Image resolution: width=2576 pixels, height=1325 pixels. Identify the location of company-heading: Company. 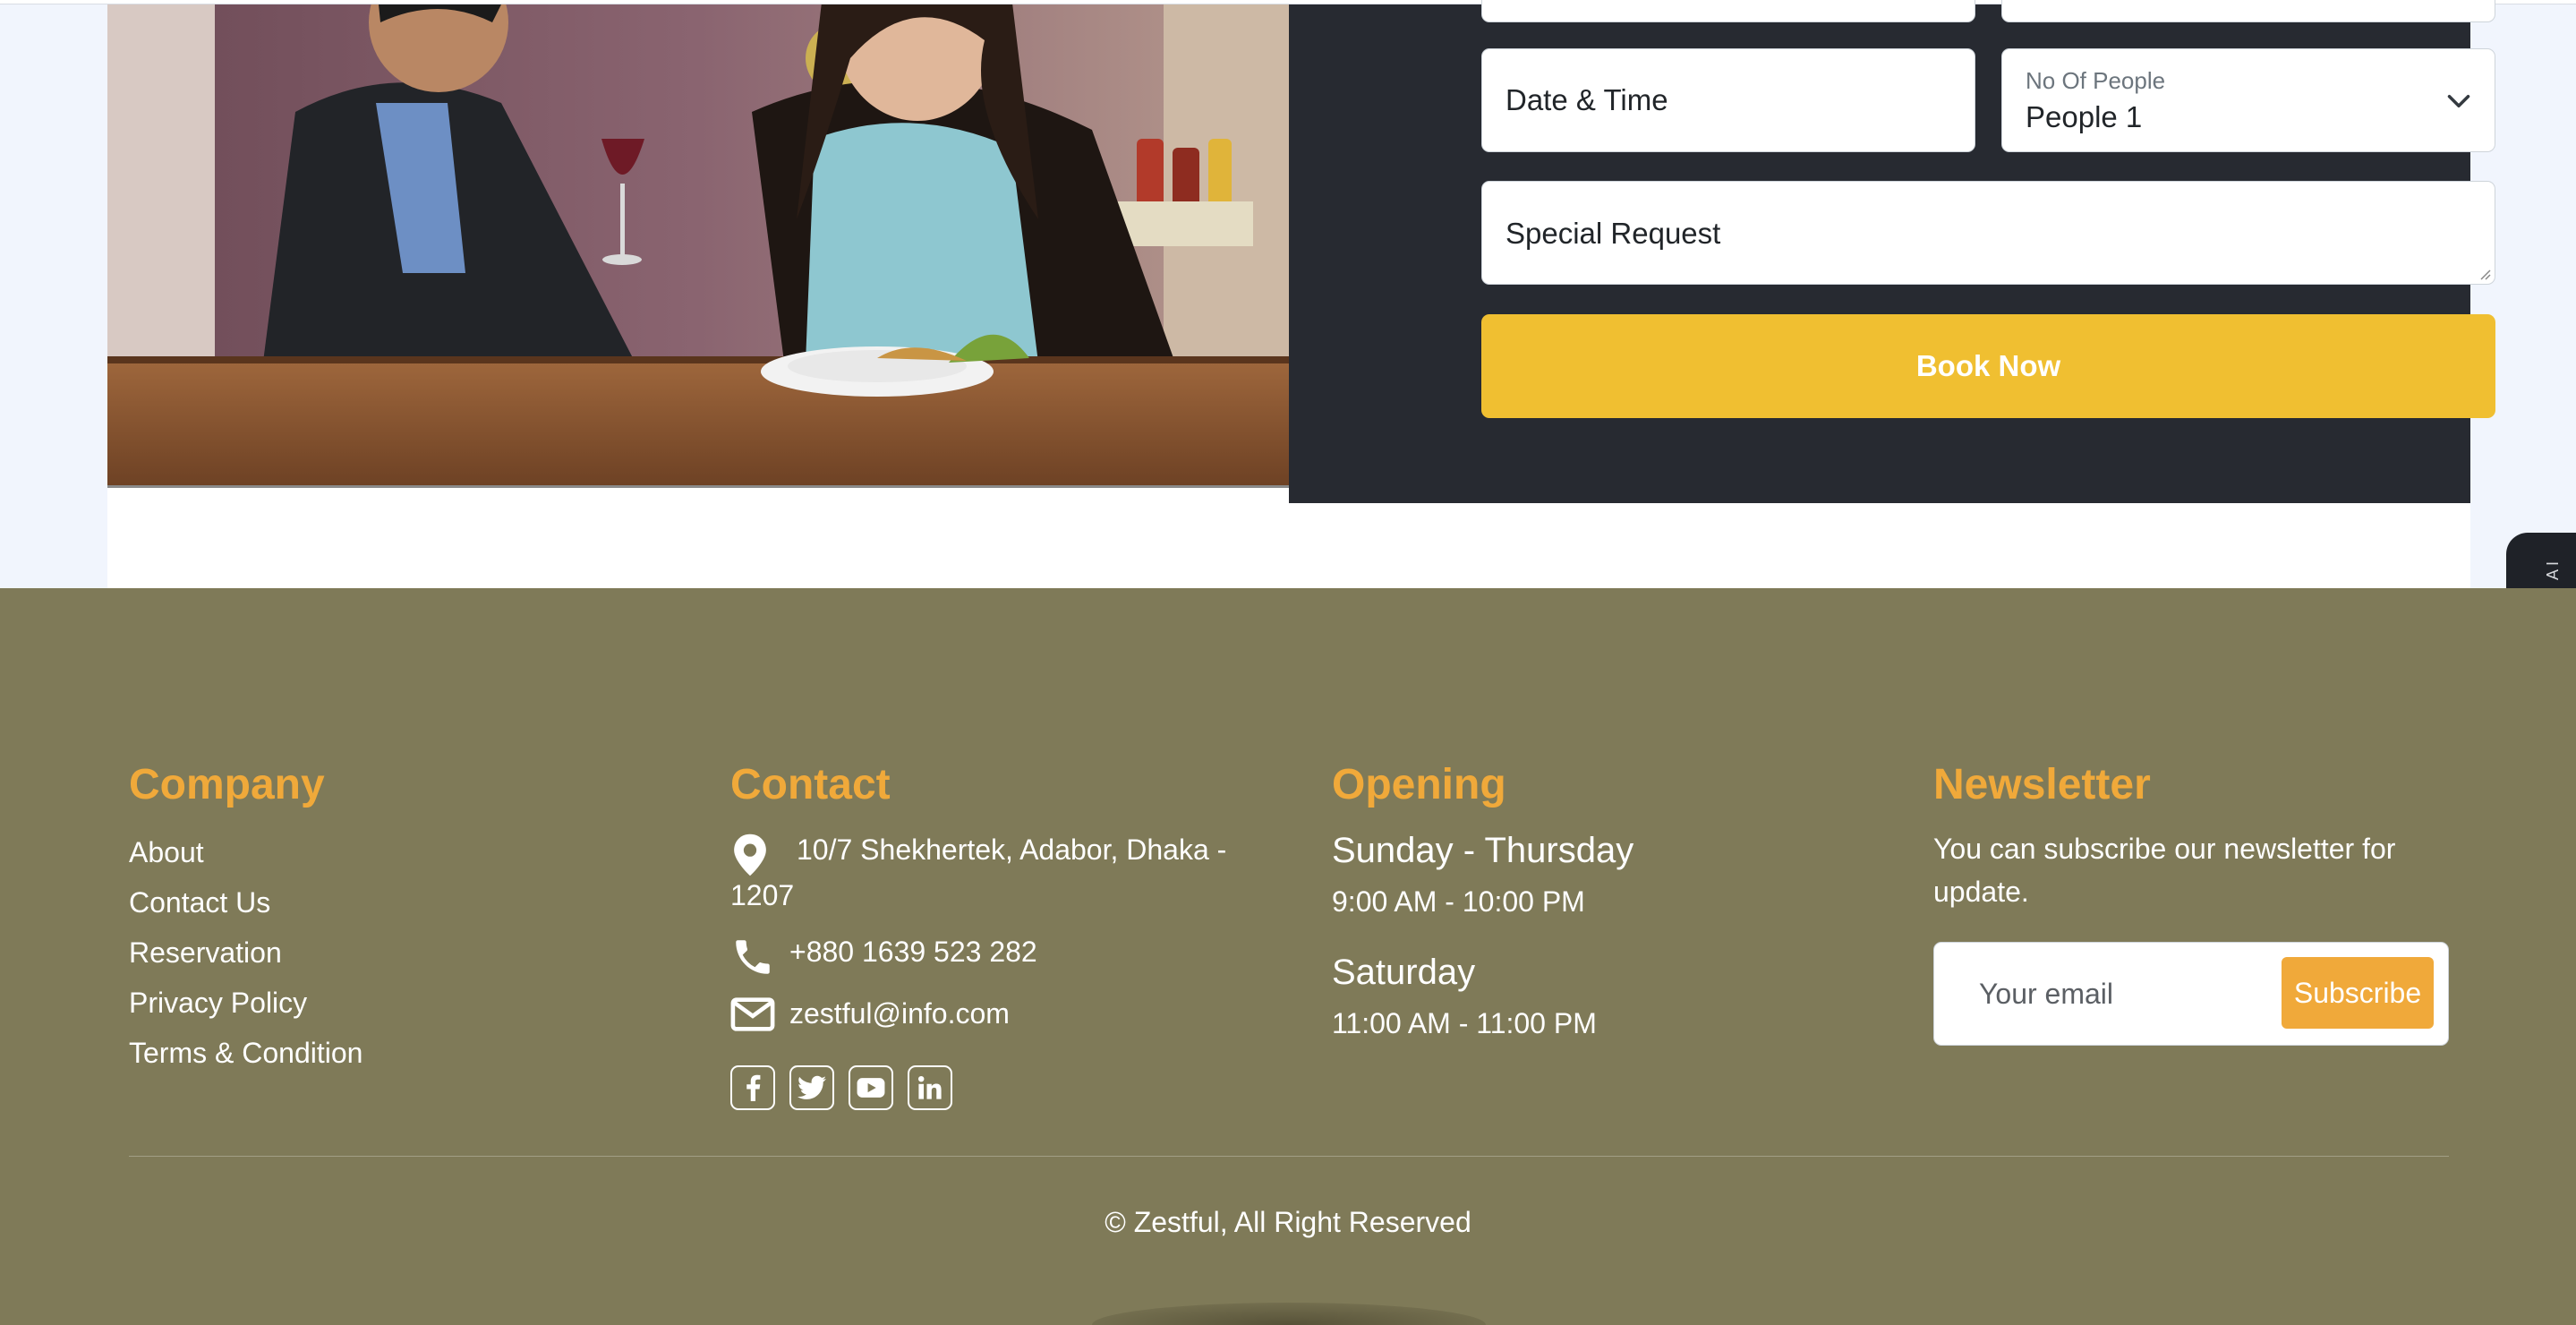
(227, 784).